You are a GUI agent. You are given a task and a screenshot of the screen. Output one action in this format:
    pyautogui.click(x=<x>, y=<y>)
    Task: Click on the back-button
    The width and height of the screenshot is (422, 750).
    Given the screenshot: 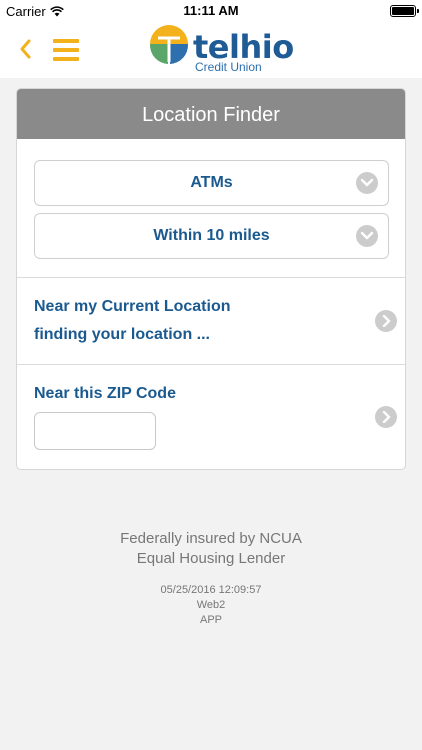 What is the action you would take?
    pyautogui.click(x=29, y=50)
    